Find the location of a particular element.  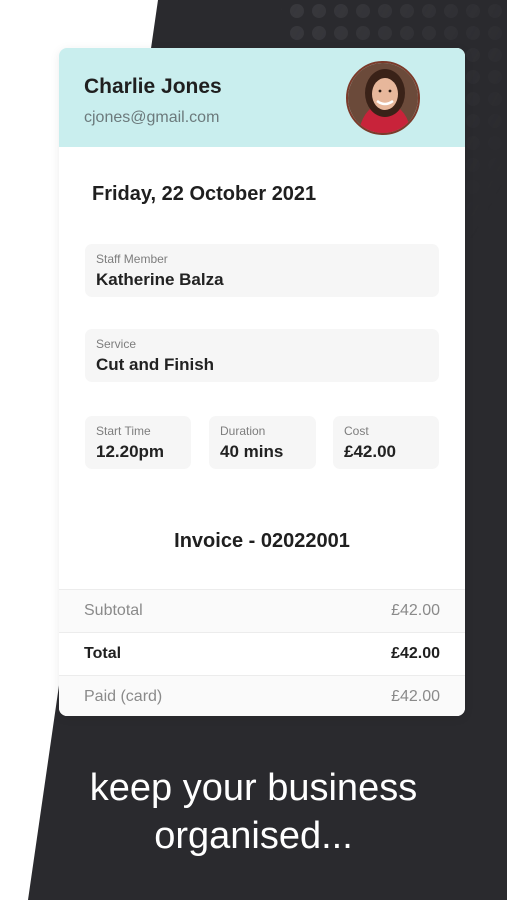

subtotal-label: Subtotal is located at coordinates (113, 610).